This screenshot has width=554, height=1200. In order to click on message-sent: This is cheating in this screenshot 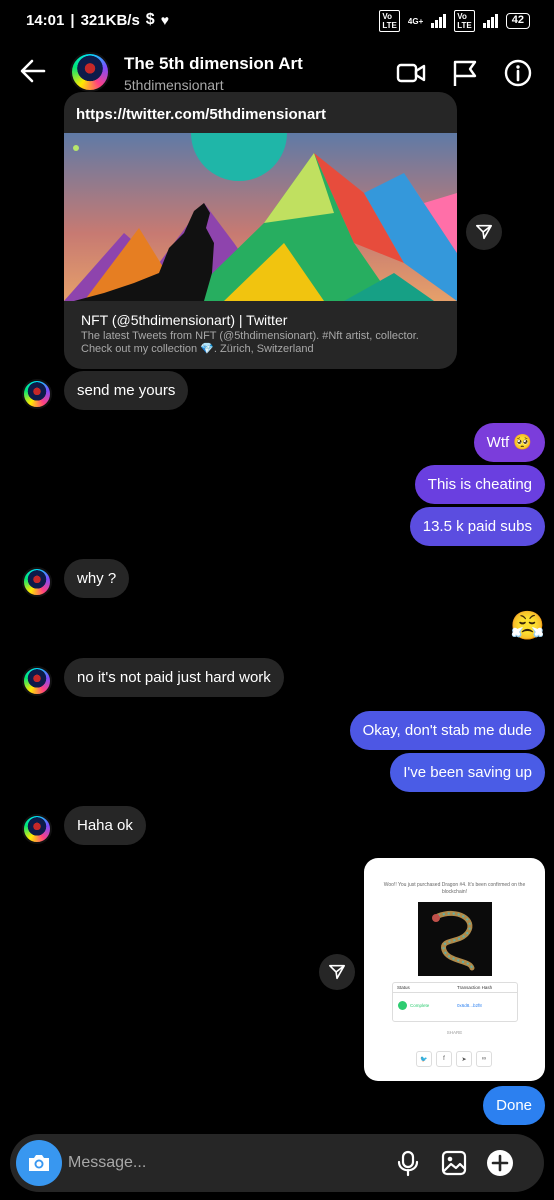, I will do `click(479, 484)`.